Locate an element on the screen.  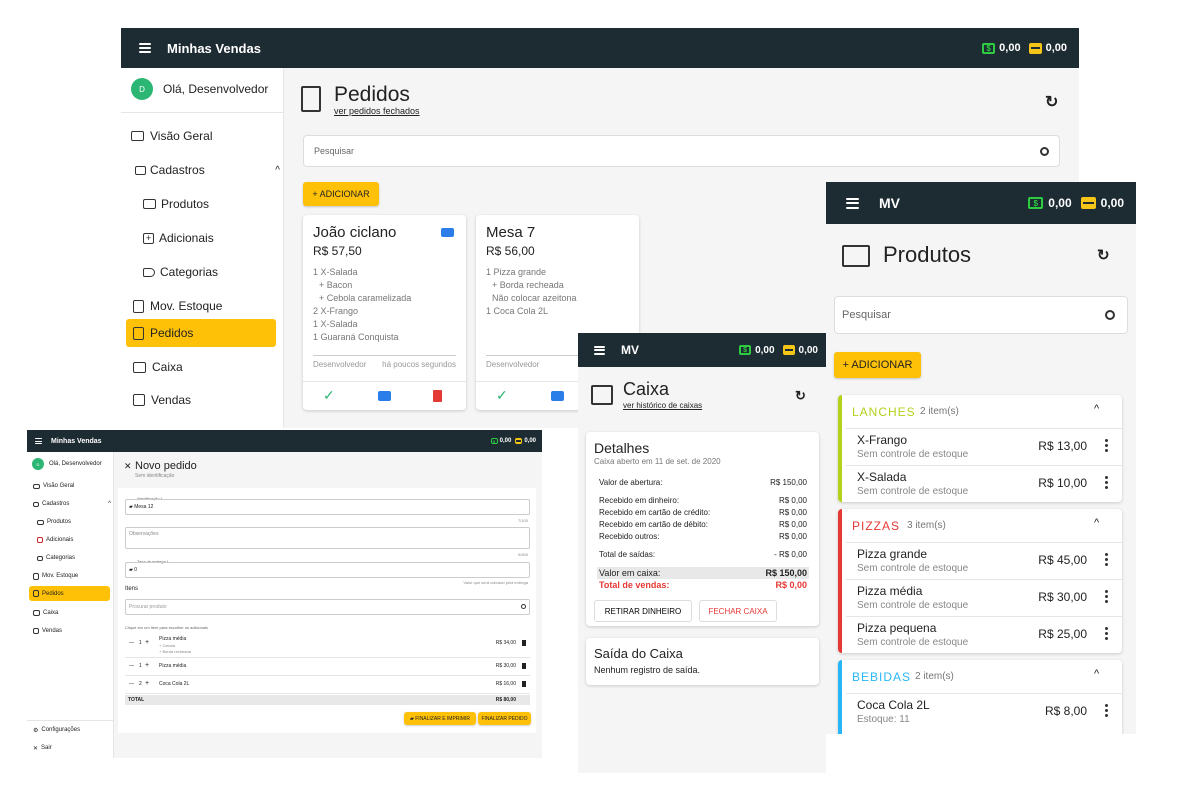
item-row: — 1 + Pizza média R$ 30,00 is located at coordinates (327, 667).